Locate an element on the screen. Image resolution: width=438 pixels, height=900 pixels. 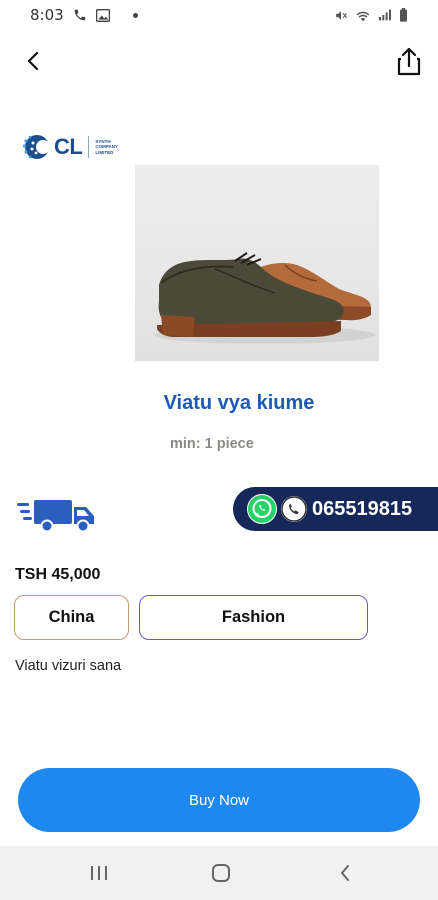
system-nav-bar is located at coordinates (219, 873).